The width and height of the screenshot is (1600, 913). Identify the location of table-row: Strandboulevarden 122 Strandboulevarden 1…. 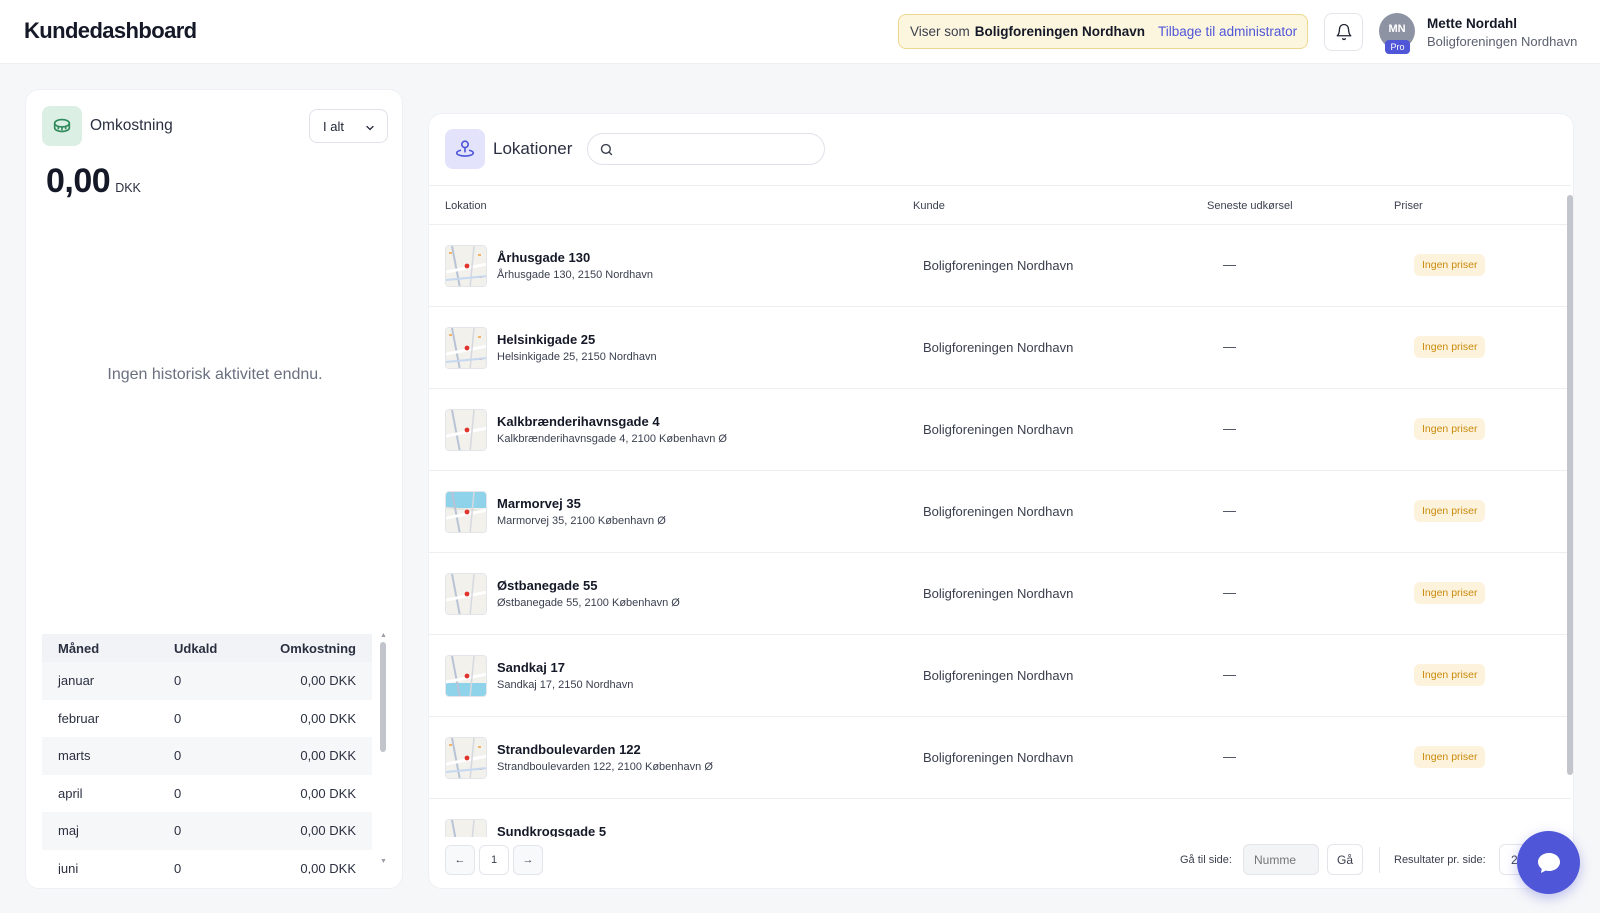
(1000, 758).